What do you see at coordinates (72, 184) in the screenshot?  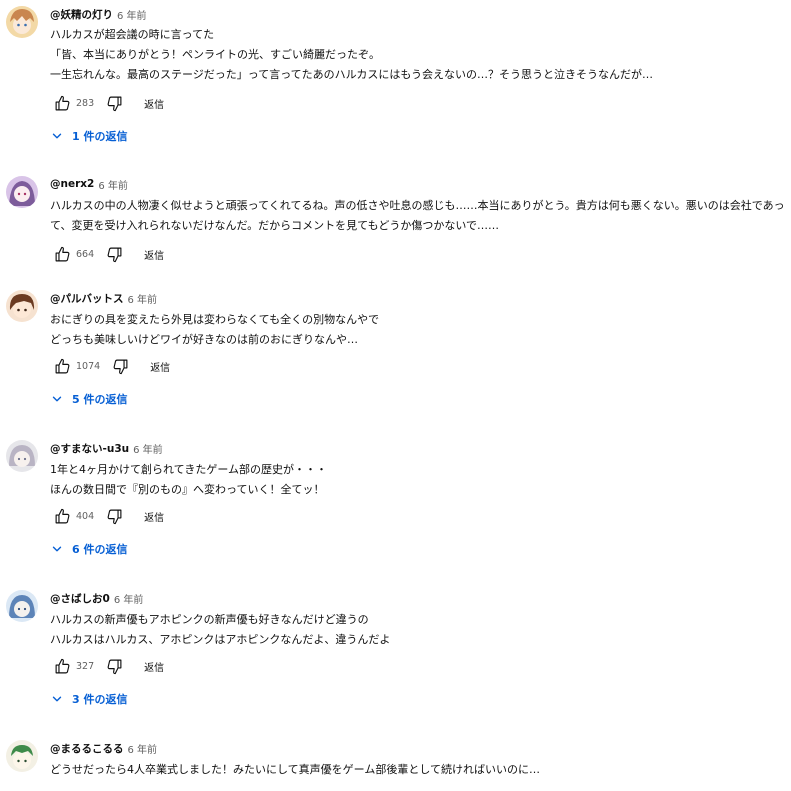 I see `comment-author: @nerx2` at bounding box center [72, 184].